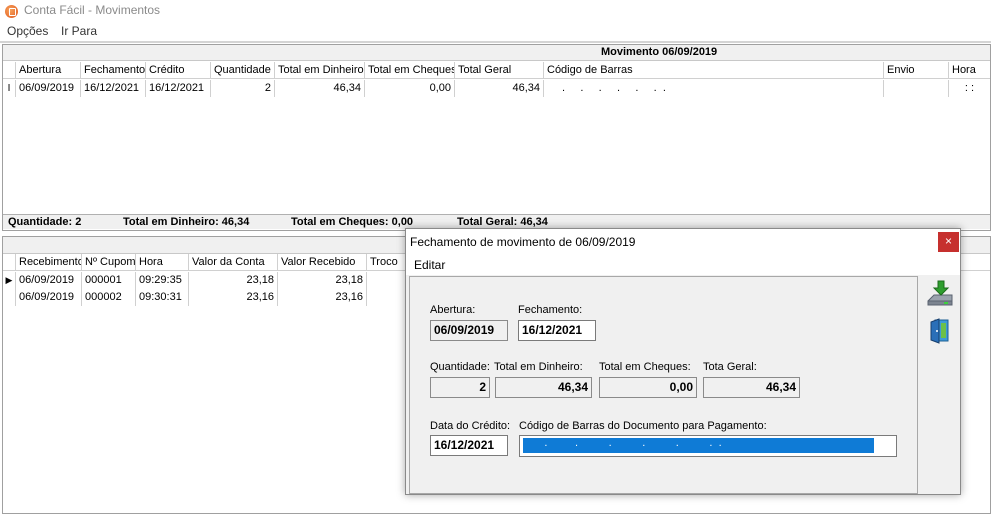  I want to click on menu-bar: Opções Ir Para, so click(495, 31).